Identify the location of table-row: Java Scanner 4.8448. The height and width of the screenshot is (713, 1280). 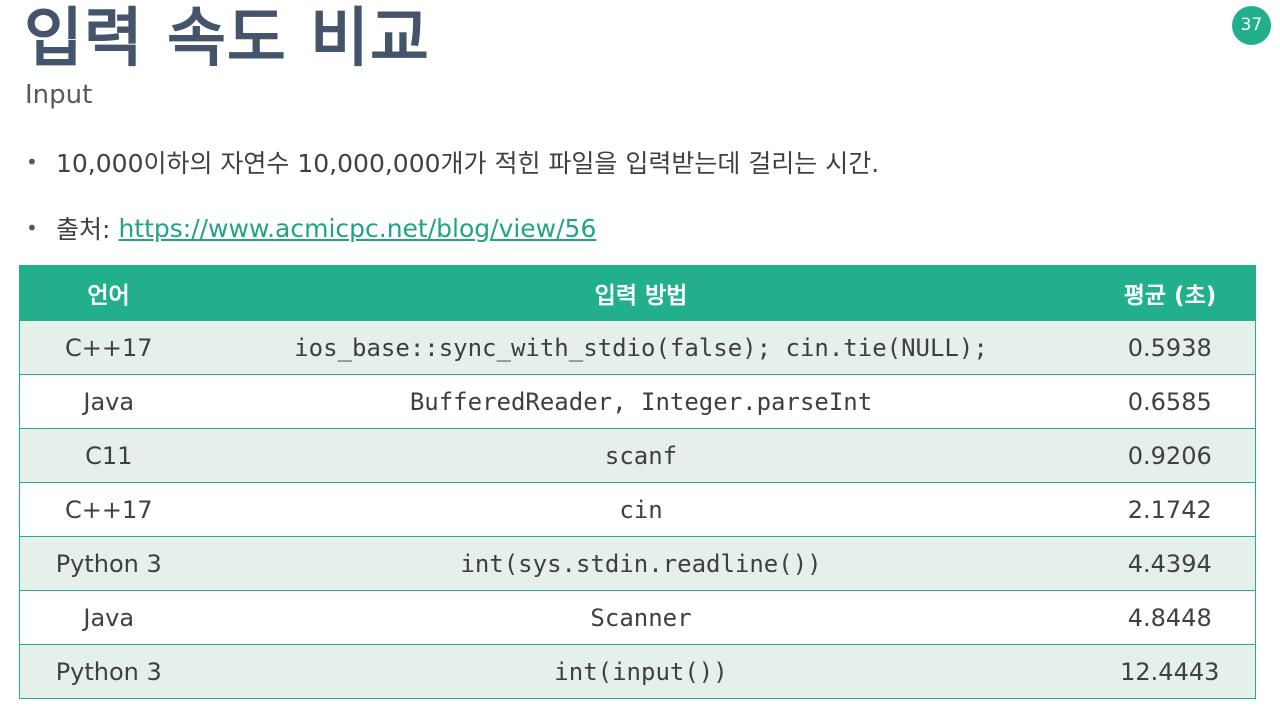
(637, 617).